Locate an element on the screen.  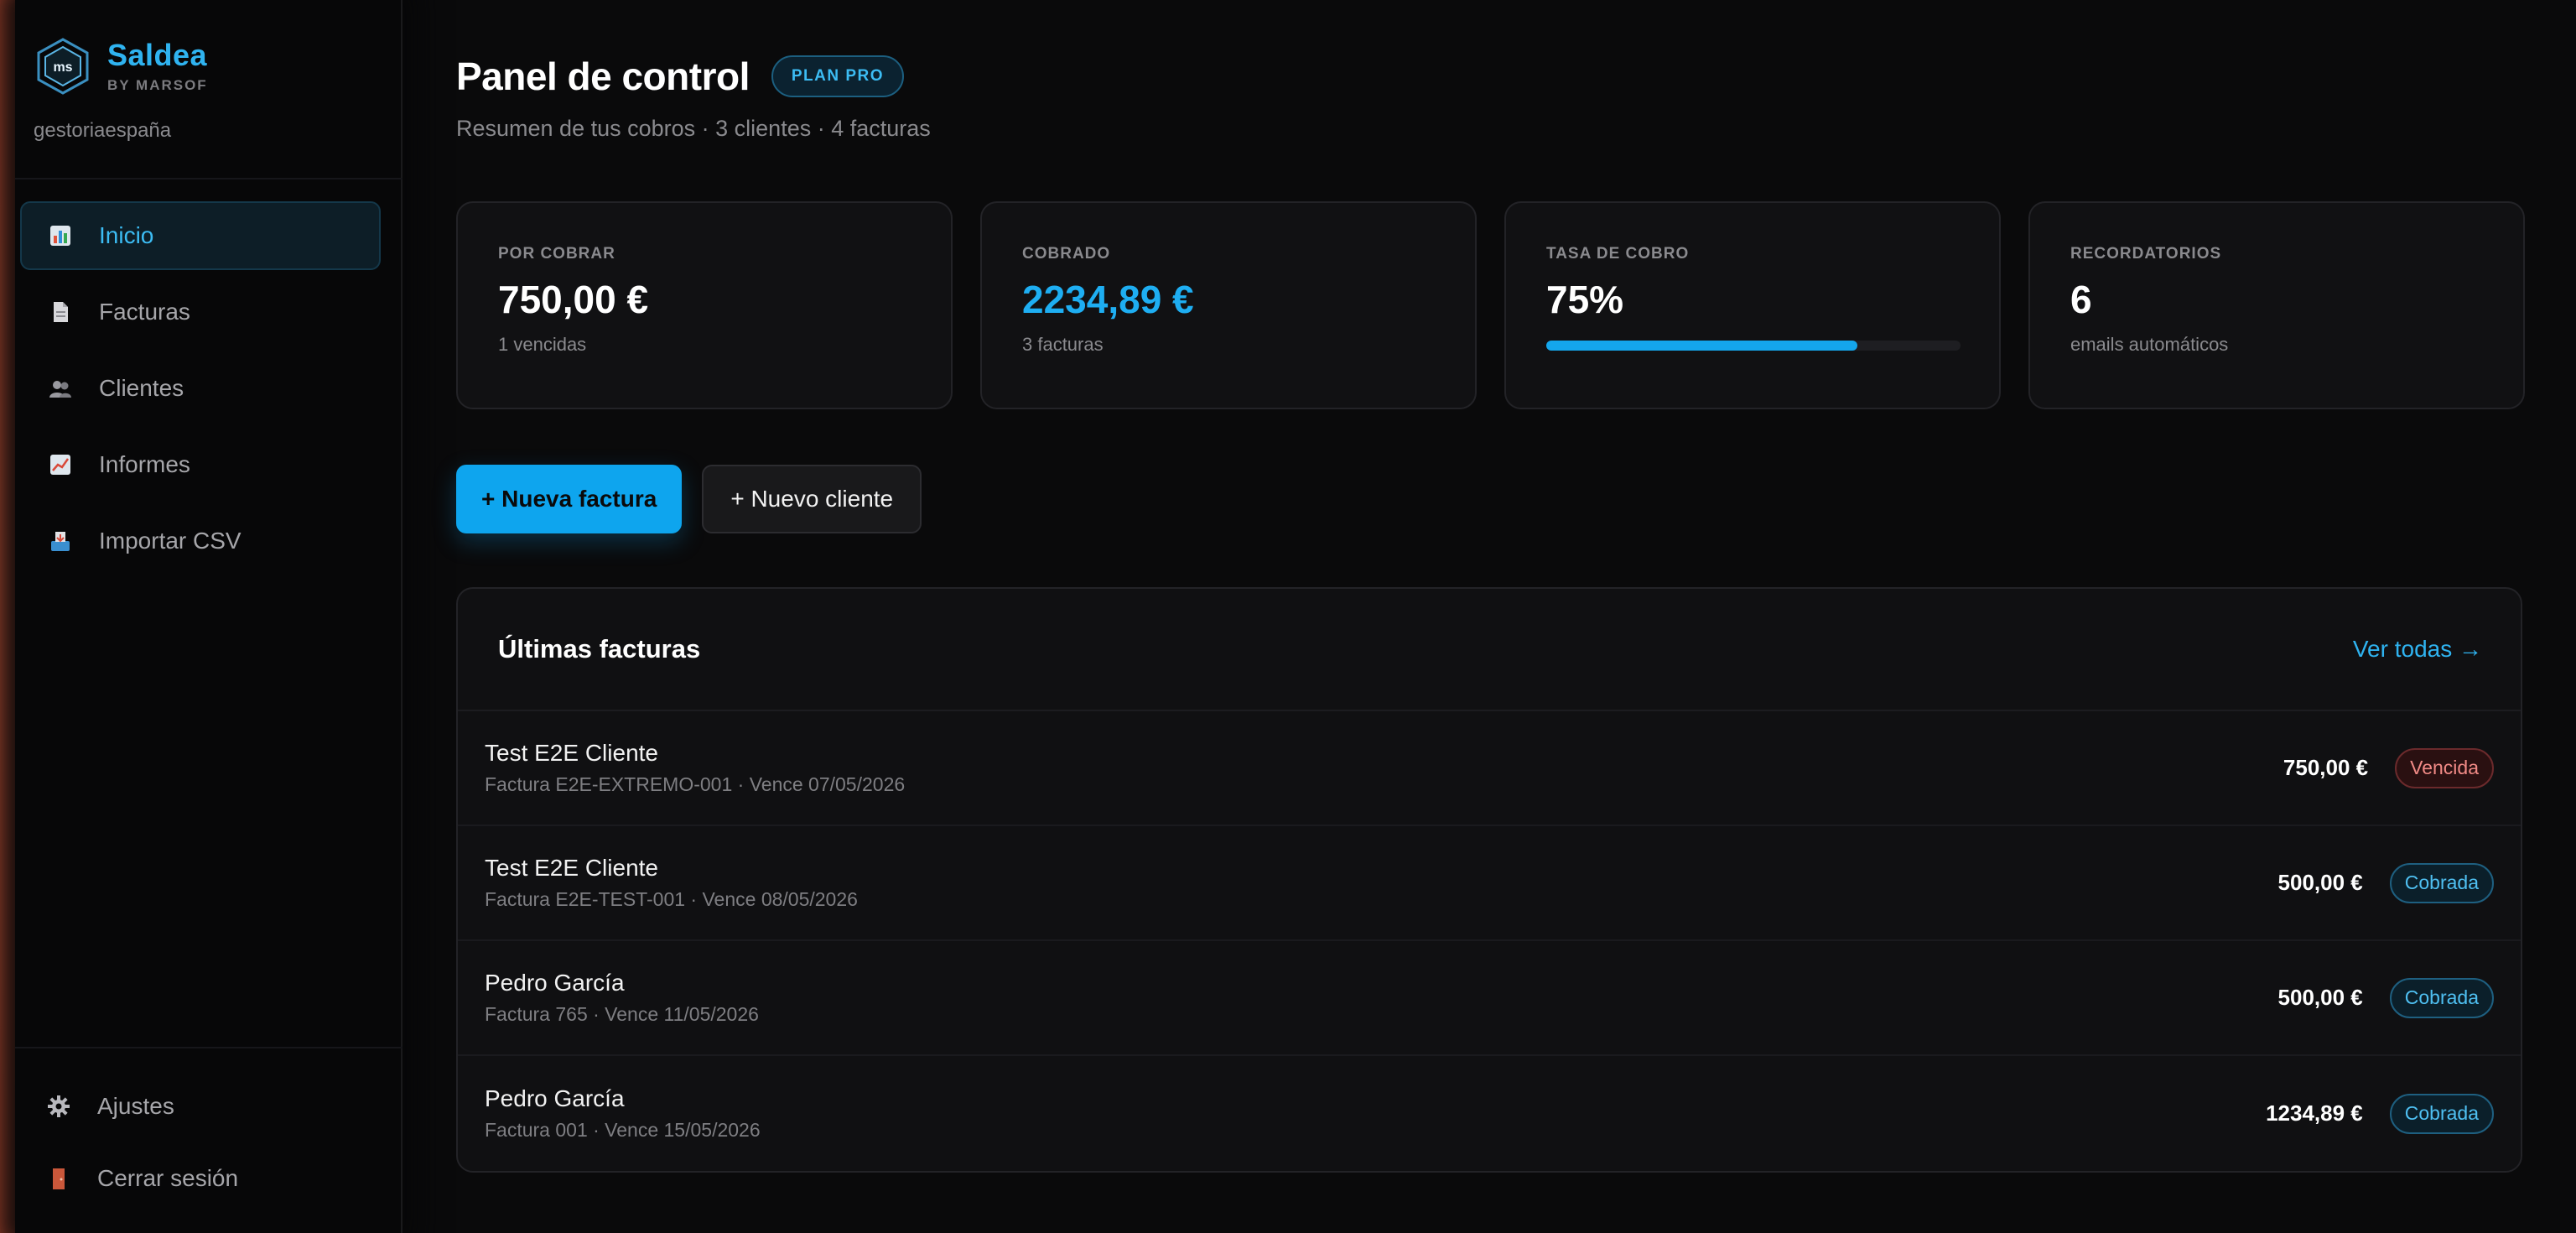
sidebar-divider-top is located at coordinates (208, 178).